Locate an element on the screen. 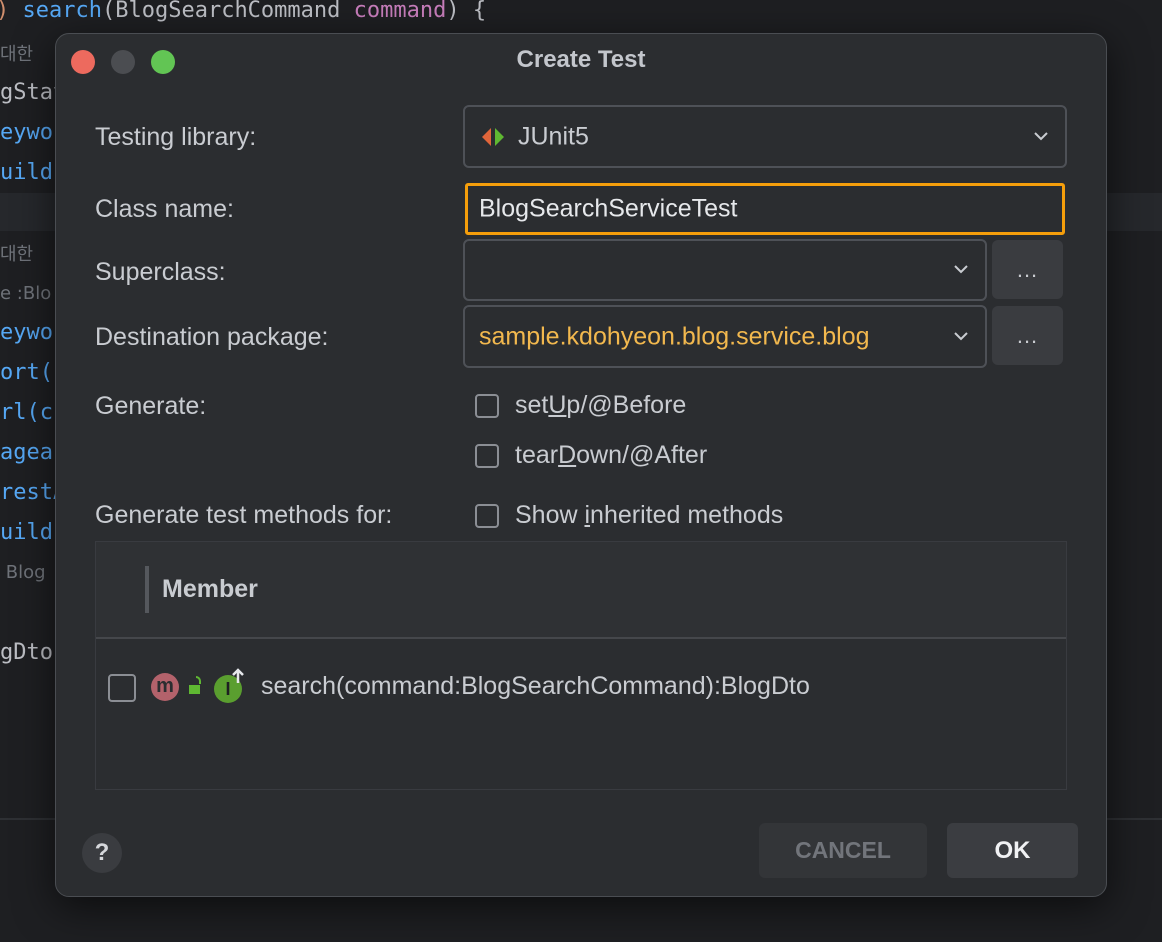  member-column-header: Member is located at coordinates (210, 589).